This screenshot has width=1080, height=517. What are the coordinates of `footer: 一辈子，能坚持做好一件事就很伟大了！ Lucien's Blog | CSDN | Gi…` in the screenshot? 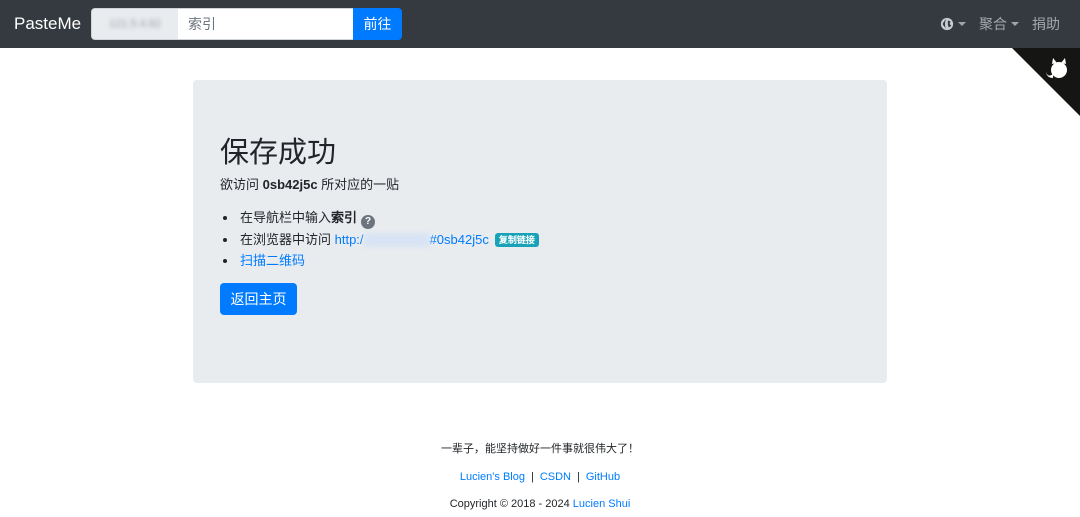 It's located at (540, 476).